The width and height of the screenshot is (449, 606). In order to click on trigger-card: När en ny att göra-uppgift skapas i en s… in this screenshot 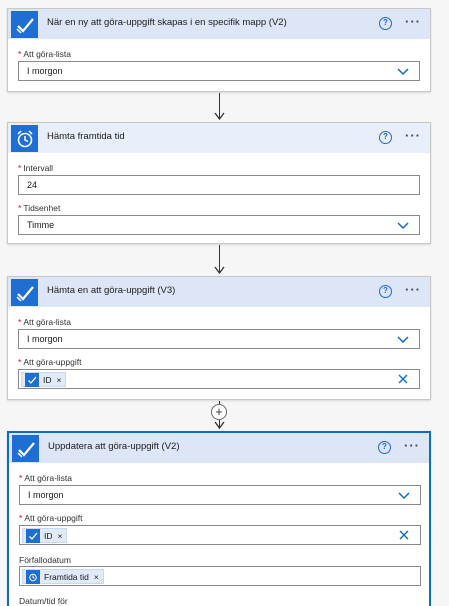, I will do `click(219, 50)`.